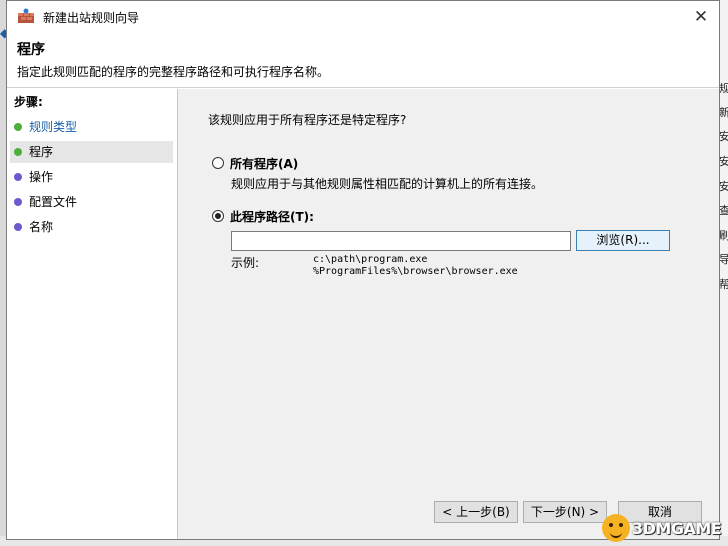  I want to click on option-program-path-label: 此程序路径(T):, so click(272, 216).